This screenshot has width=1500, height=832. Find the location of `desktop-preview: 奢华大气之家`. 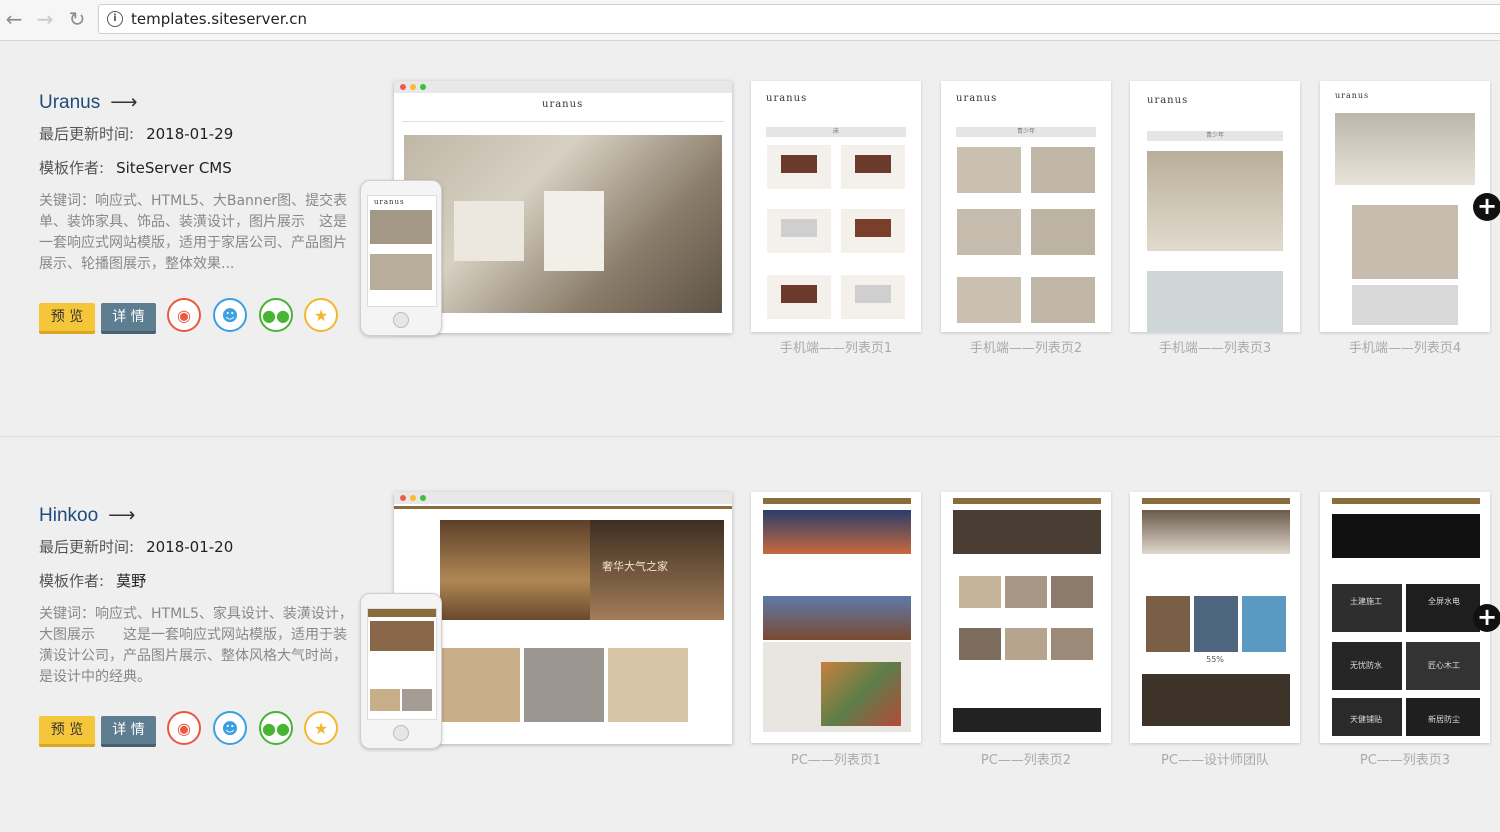

desktop-preview: 奢华大气之家 is located at coordinates (563, 618).